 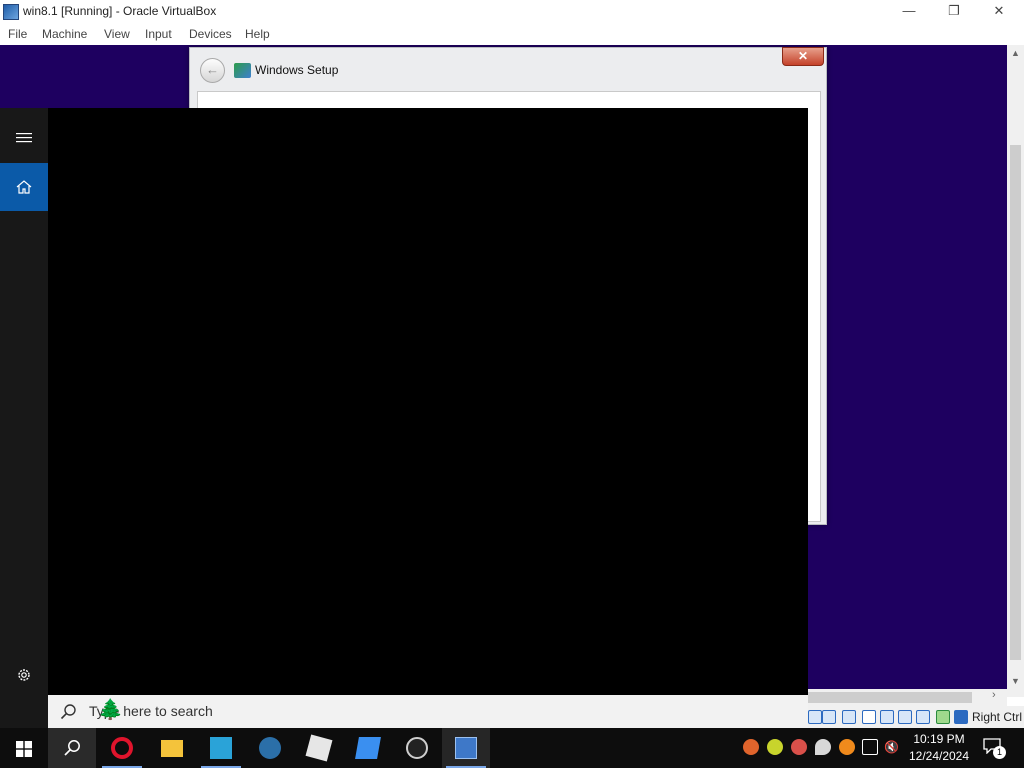 What do you see at coordinates (939, 739) in the screenshot?
I see `clock-time: 10:19 PM` at bounding box center [939, 739].